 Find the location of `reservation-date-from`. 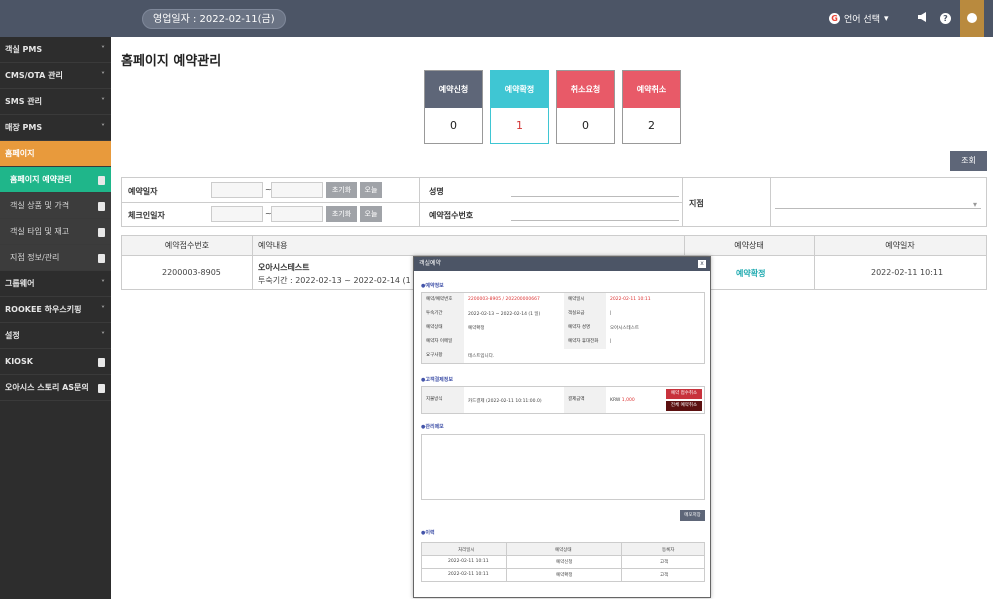

reservation-date-from is located at coordinates (237, 190).